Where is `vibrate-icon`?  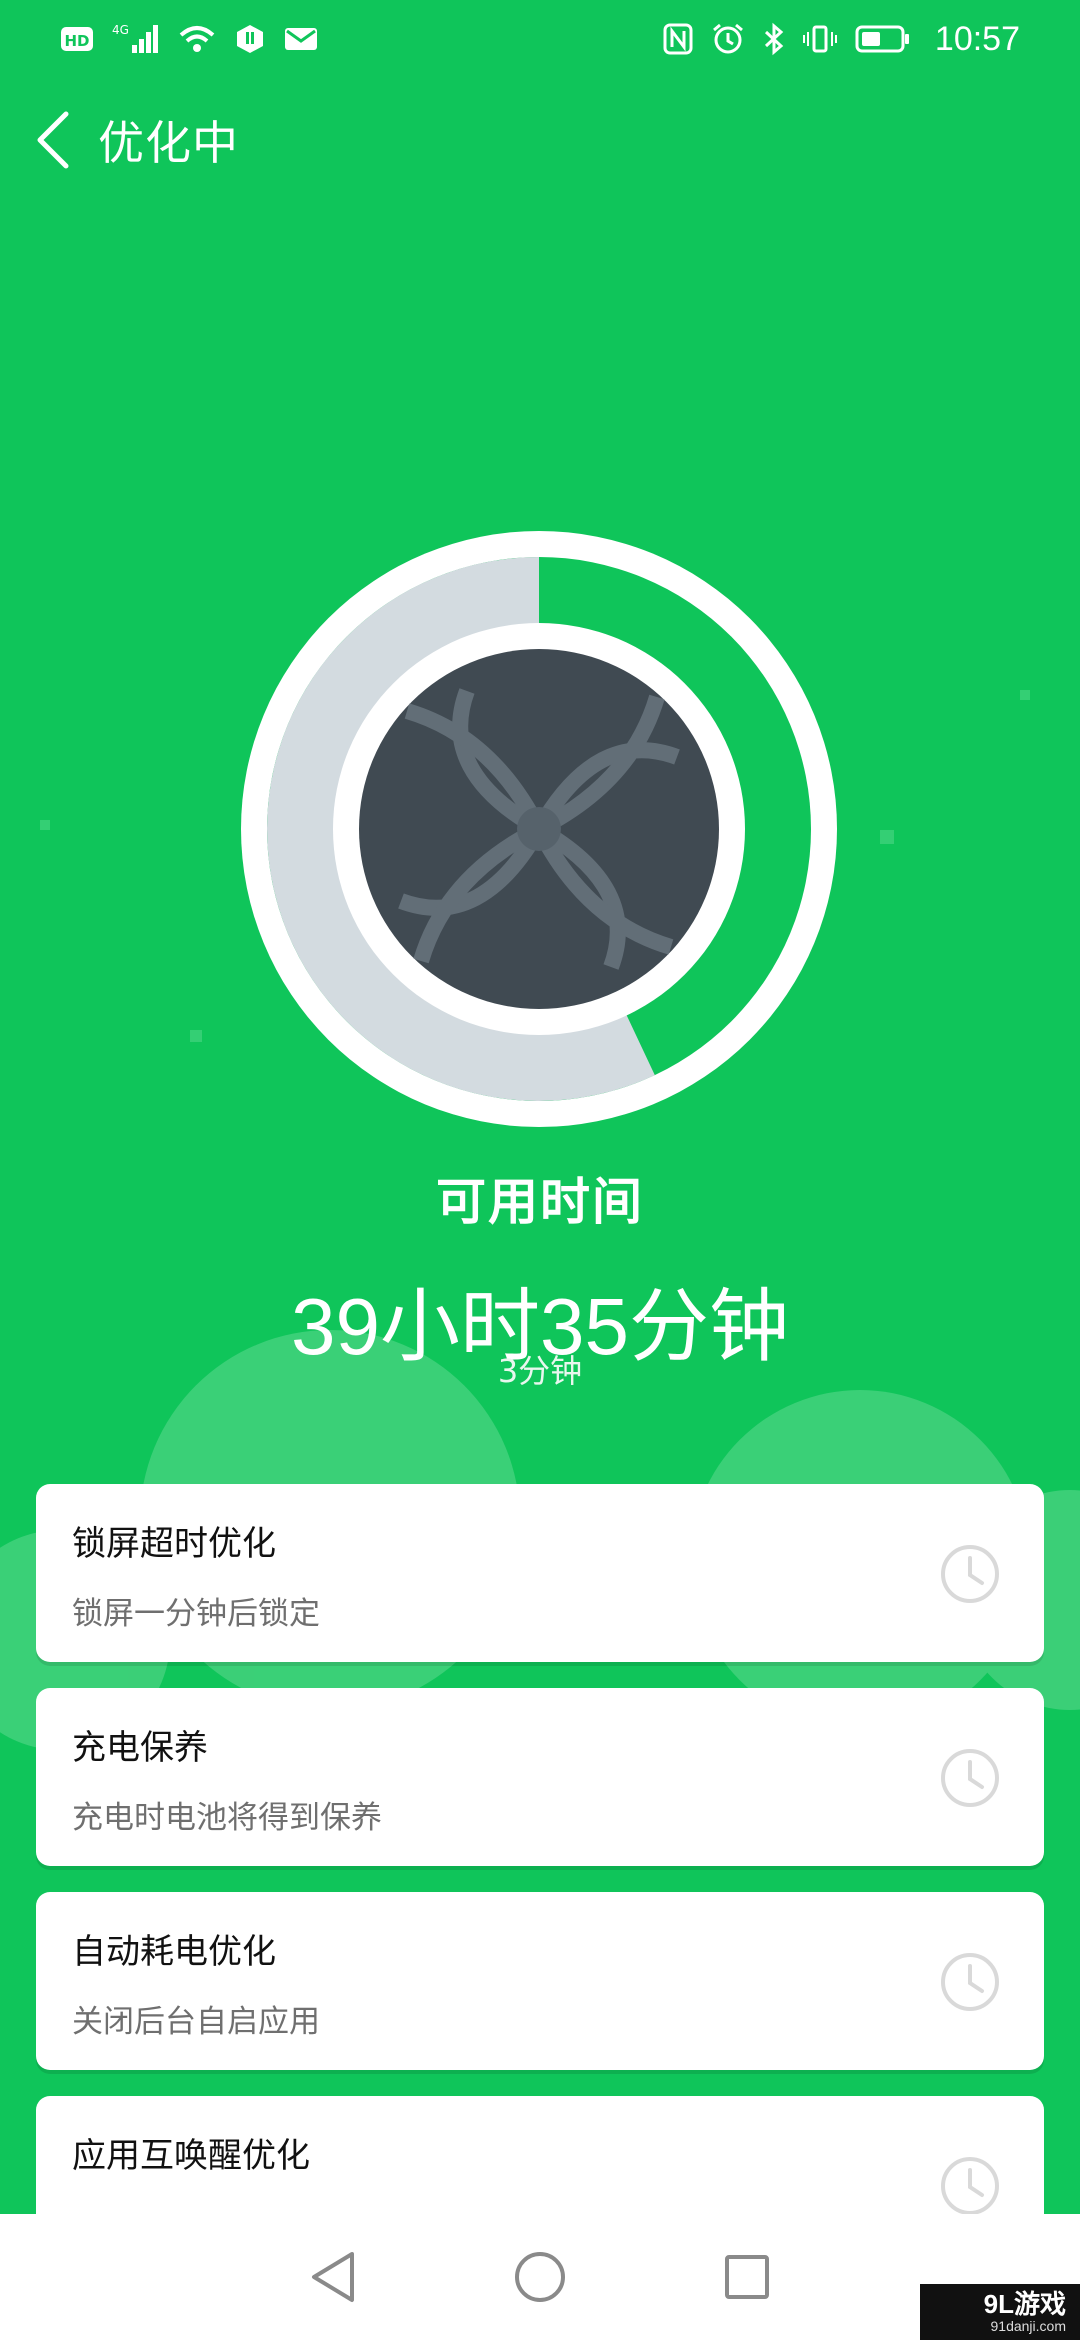 vibrate-icon is located at coordinates (819, 39).